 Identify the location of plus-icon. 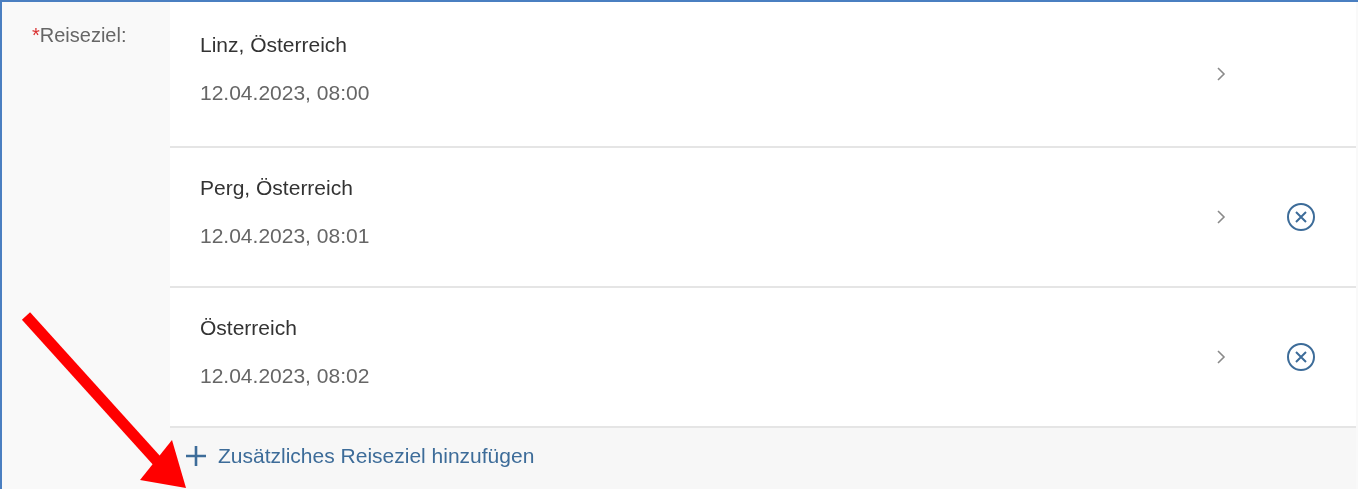
(196, 456).